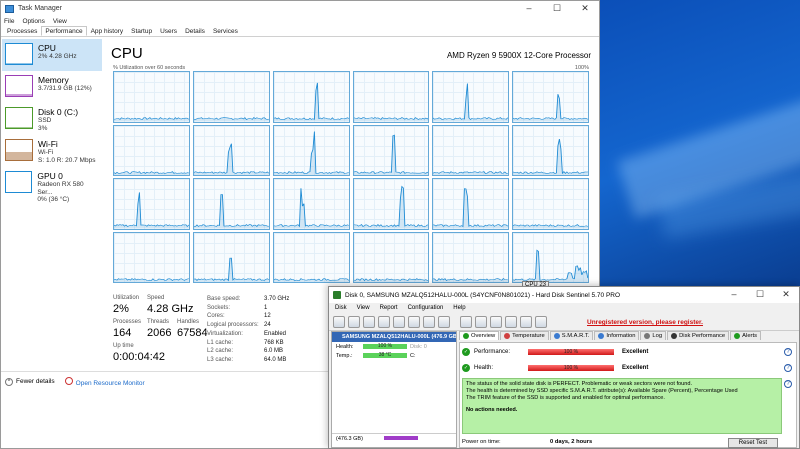  I want to click on resource-monitor-label: Open Resource Monitor, so click(110, 383).